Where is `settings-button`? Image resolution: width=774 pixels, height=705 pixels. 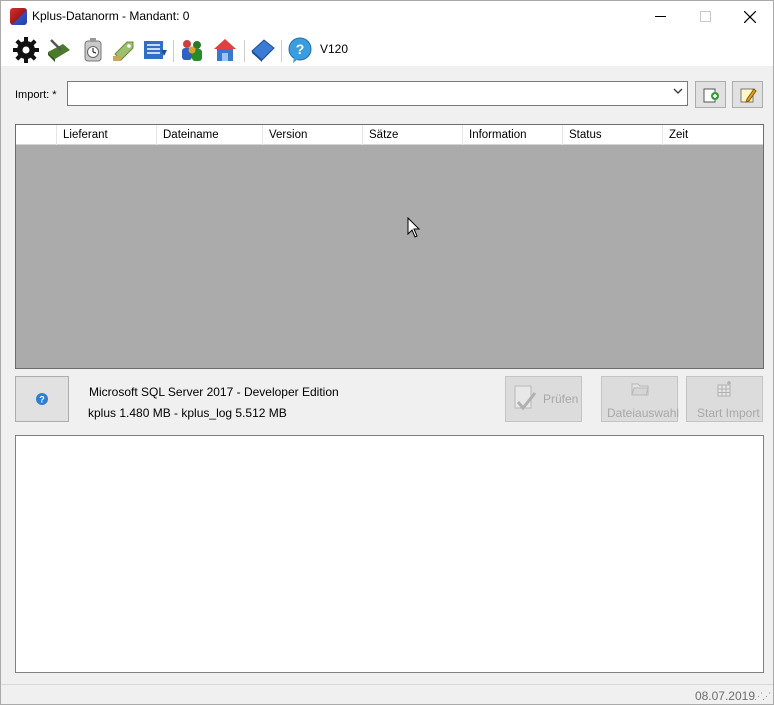 settings-button is located at coordinates (26, 50).